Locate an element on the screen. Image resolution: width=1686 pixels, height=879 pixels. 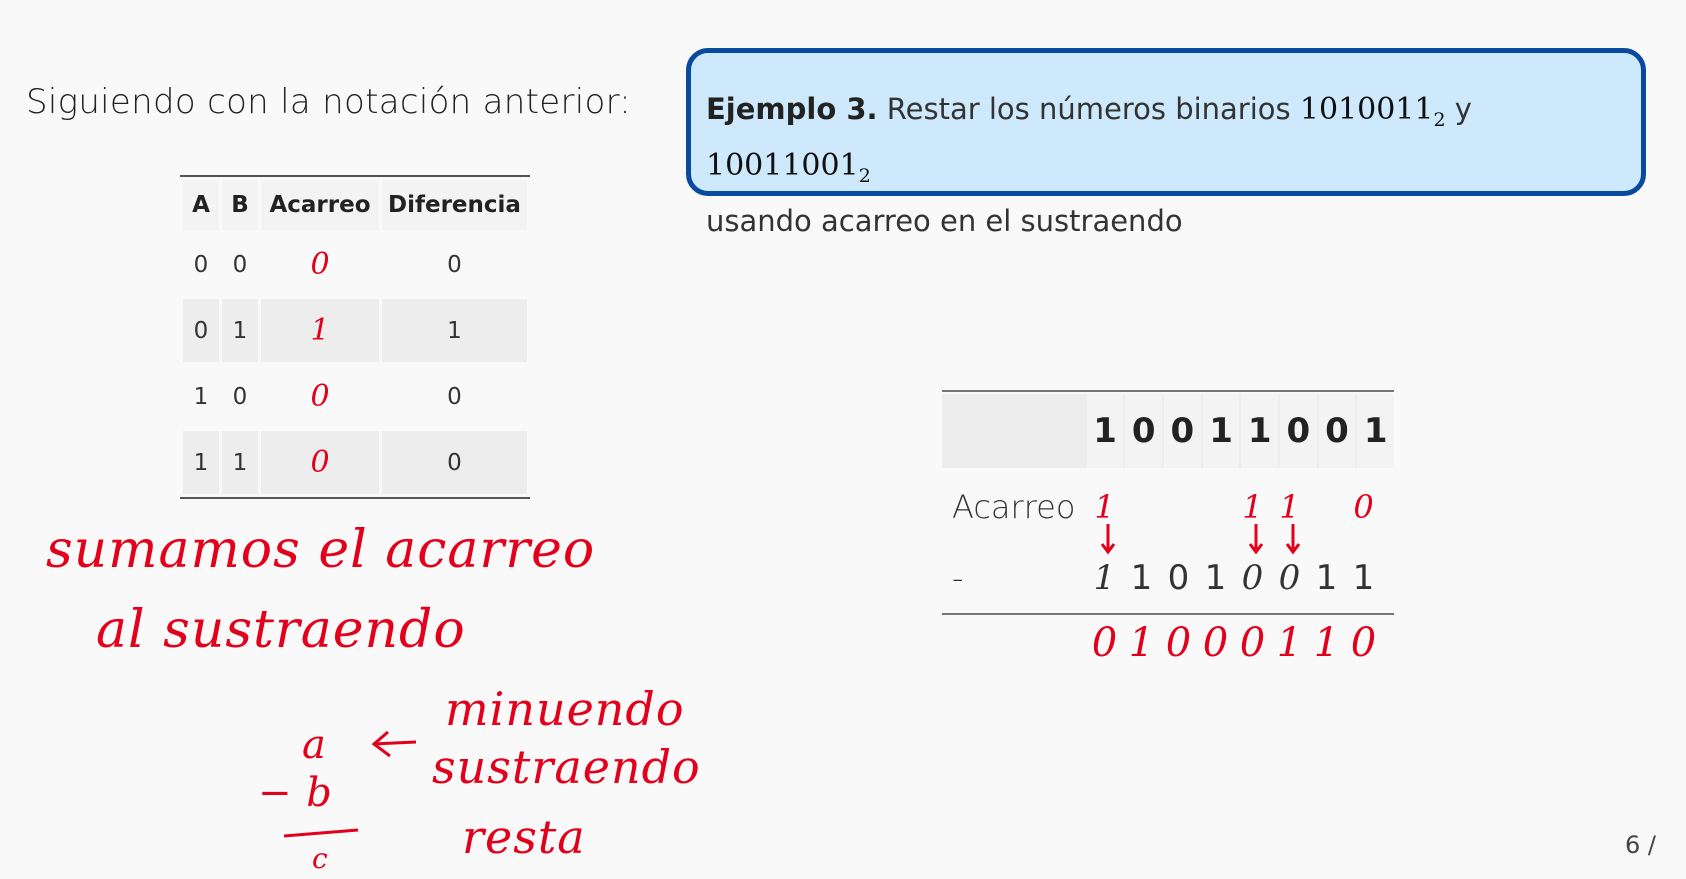
table-row: 0 1 1 1 is located at coordinates (355, 330).